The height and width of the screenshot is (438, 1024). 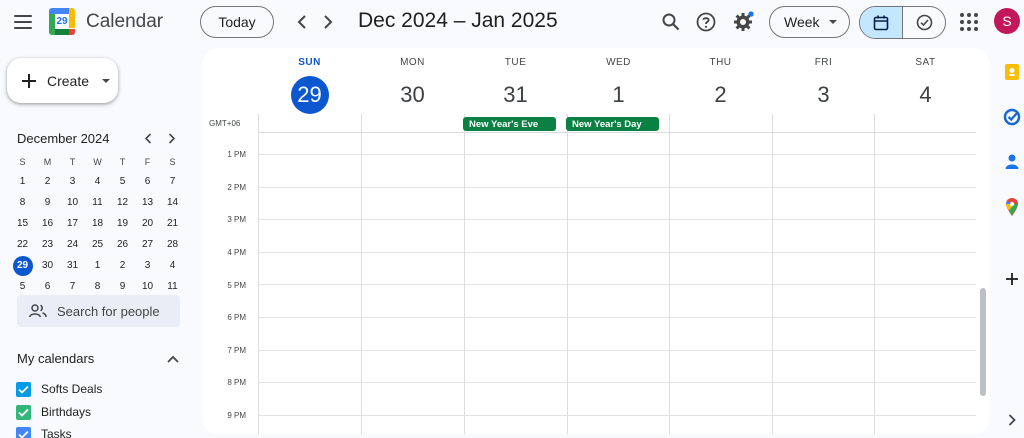 I want to click on help-icon, so click(x=706, y=22).